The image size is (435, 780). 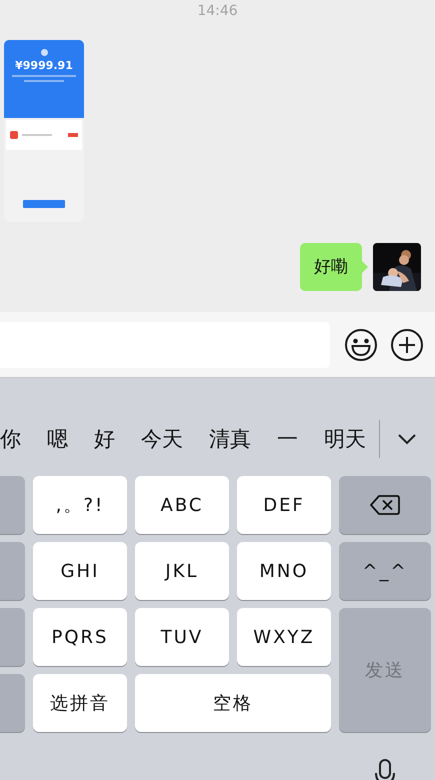 I want to click on keyboard-key: ABC, so click(x=182, y=505).